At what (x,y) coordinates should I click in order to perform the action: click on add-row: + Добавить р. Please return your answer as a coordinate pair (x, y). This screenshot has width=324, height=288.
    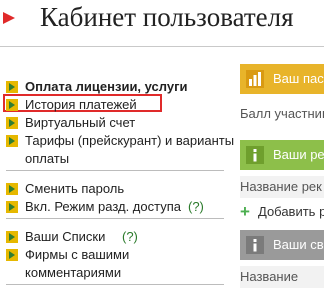
    Looking at the image, I should click on (282, 211).